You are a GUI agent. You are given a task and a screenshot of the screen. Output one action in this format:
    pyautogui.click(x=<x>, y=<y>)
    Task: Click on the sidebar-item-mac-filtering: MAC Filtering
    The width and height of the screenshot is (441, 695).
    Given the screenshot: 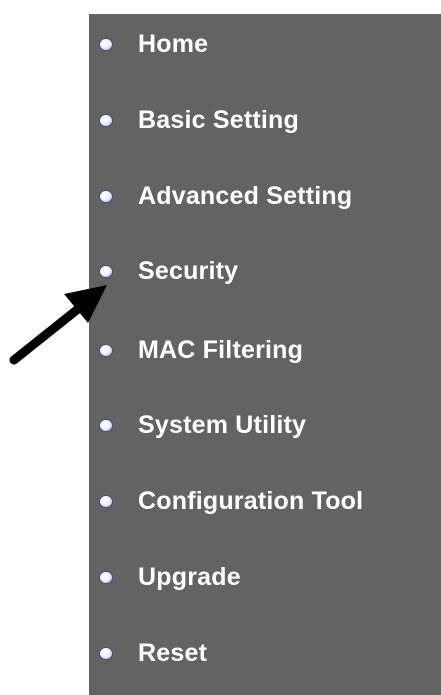 What is the action you would take?
    pyautogui.click(x=265, y=350)
    